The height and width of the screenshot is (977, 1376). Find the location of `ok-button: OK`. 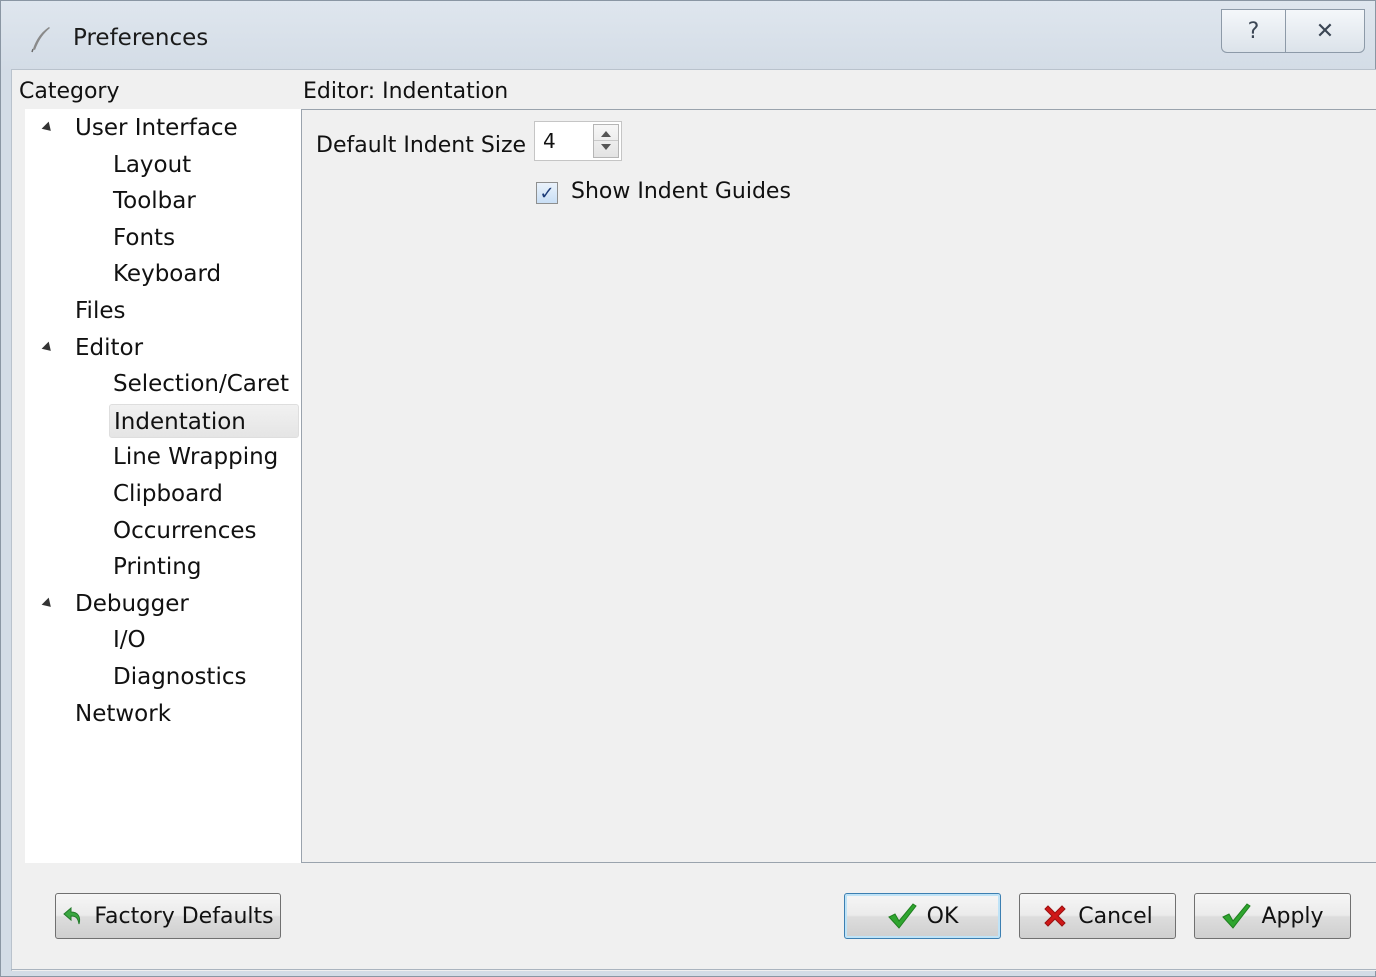

ok-button: OK is located at coordinates (922, 916).